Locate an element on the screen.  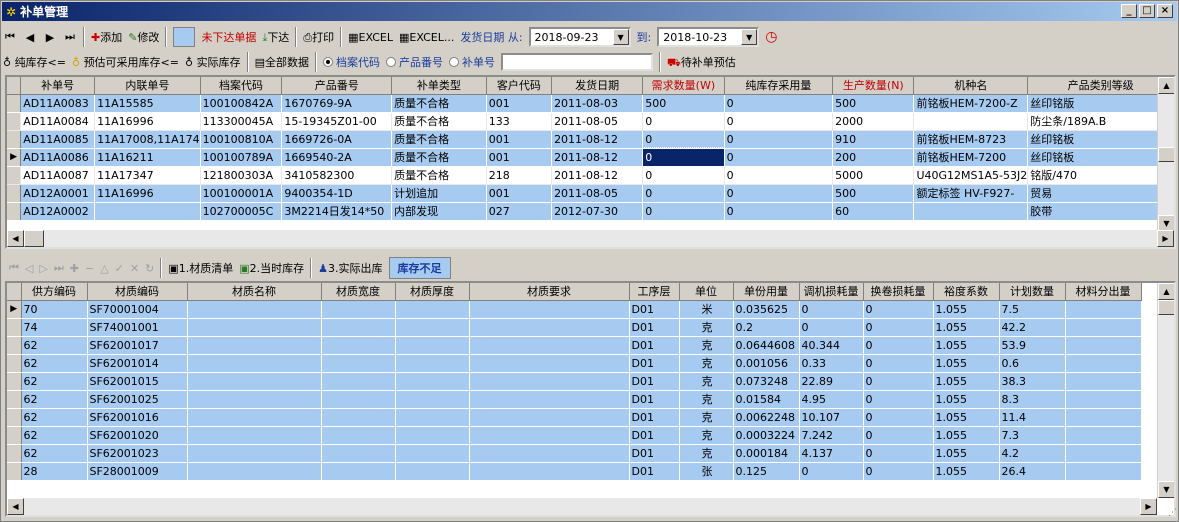
table-cell: 1669540-2A is located at coordinates (337, 157).